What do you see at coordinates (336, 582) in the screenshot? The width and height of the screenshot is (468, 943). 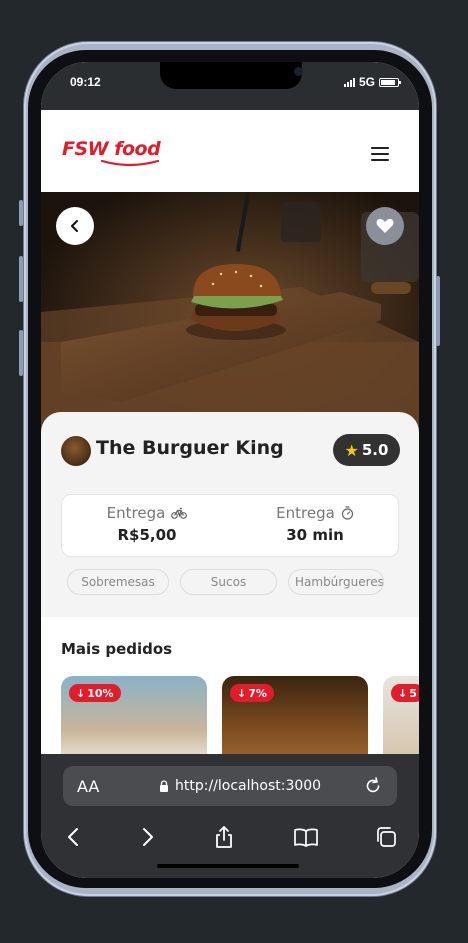 I see `category-chip-hamburgueres: Hambúrgueres` at bounding box center [336, 582].